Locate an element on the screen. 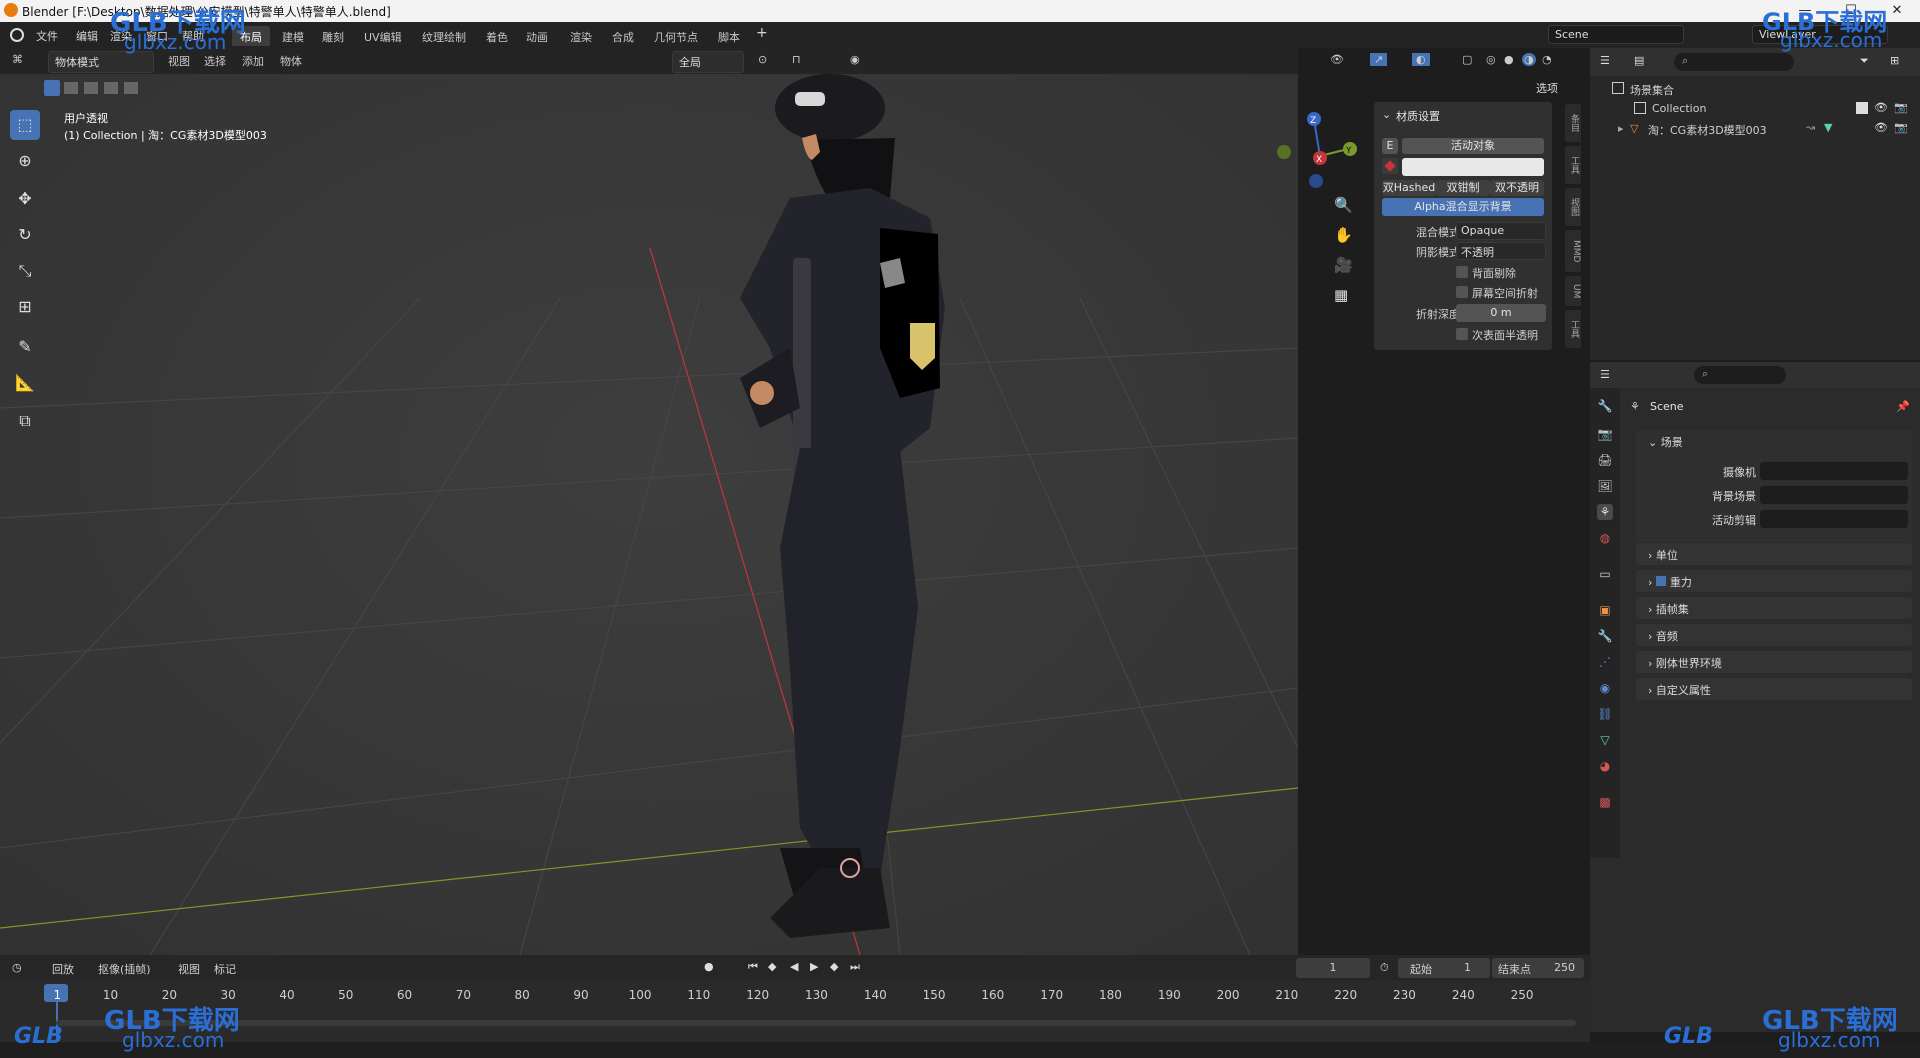 Image resolution: width=1920 pixels, height=1058 pixels. side-tab-item: 条目 is located at coordinates (1573, 123).